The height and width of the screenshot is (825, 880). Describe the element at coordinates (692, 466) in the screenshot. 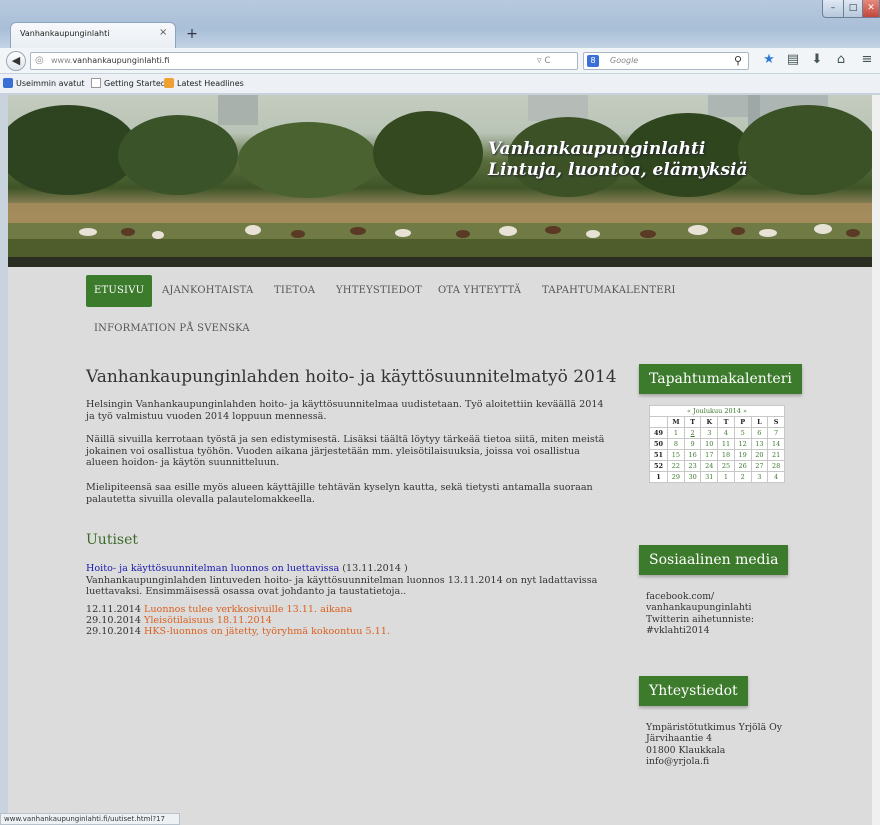

I see `calendar-day: 23` at that location.